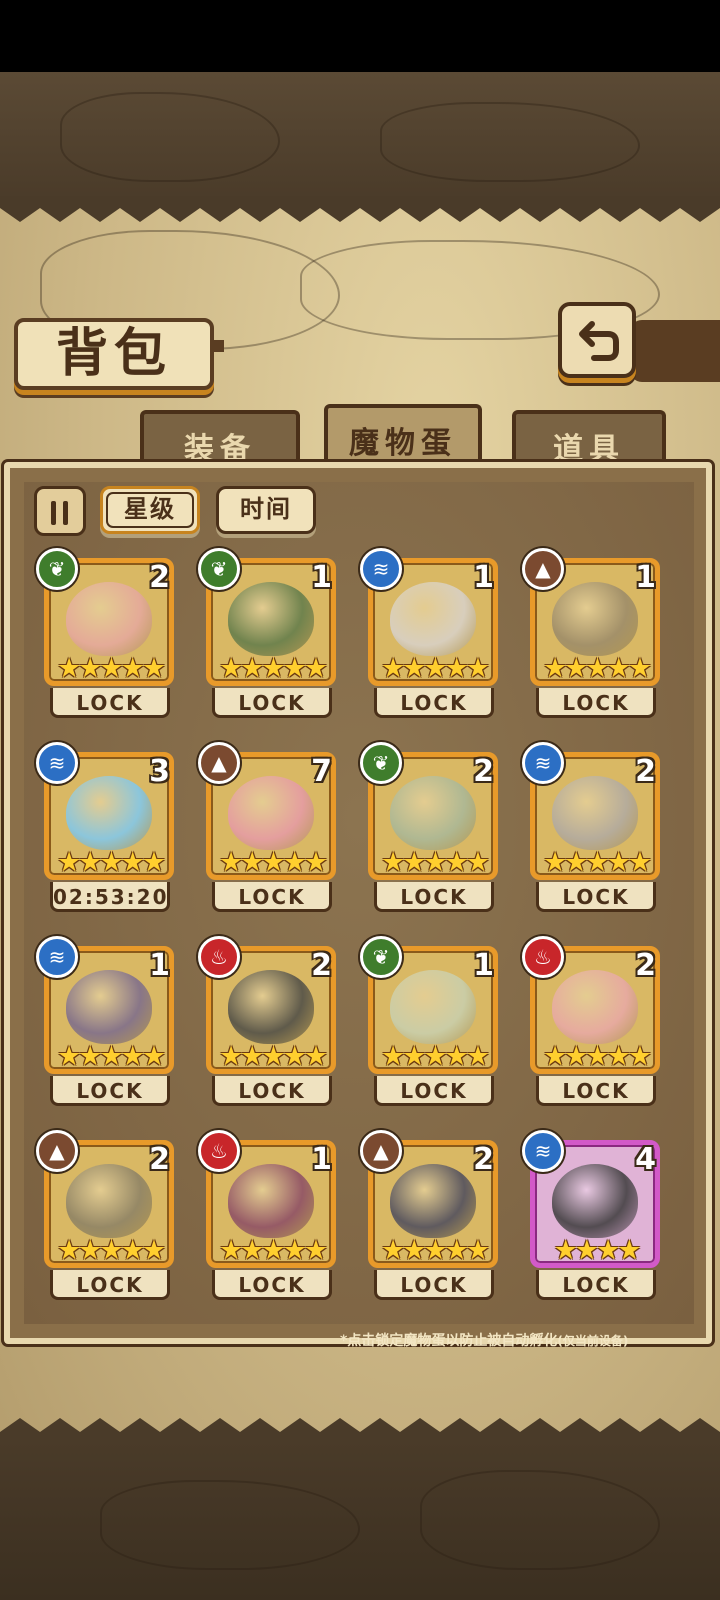 This screenshot has height=1600, width=720. Describe the element at coordinates (150, 510) in the screenshot. I see `sort-by-star-button: 星级` at that location.